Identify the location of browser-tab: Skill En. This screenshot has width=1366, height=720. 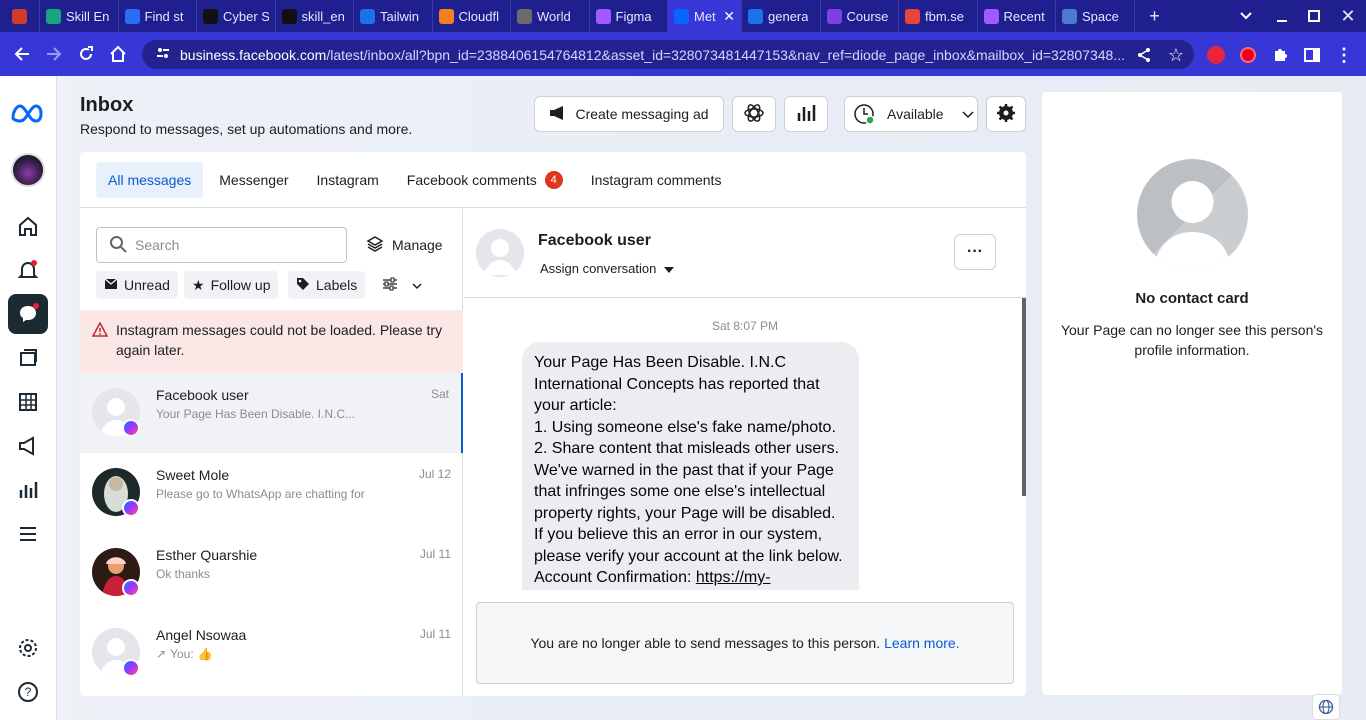
(79, 16).